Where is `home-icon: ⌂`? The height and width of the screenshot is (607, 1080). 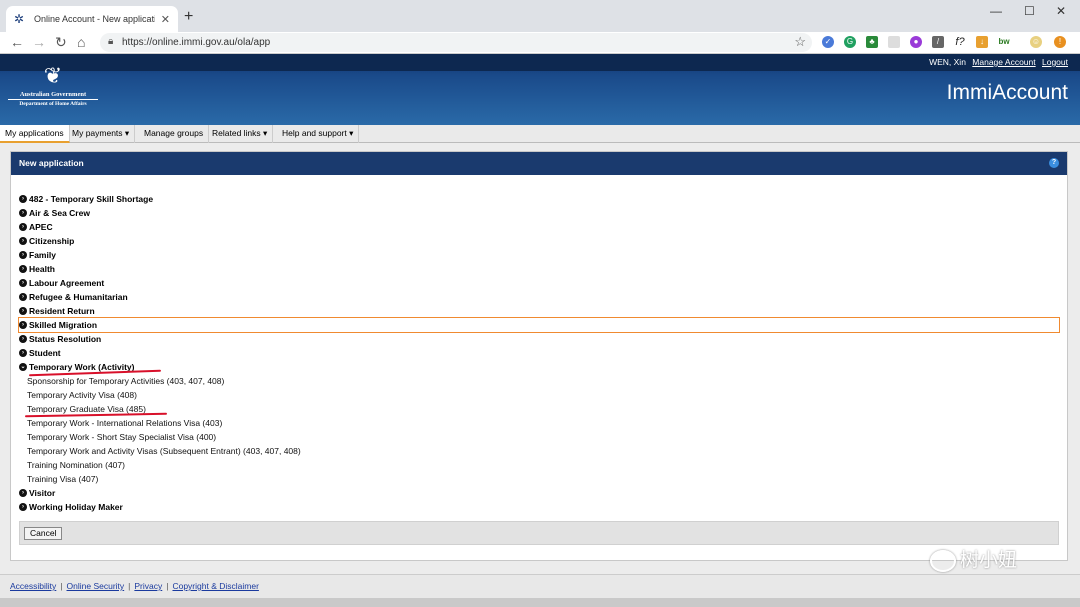 home-icon: ⌂ is located at coordinates (81, 42).